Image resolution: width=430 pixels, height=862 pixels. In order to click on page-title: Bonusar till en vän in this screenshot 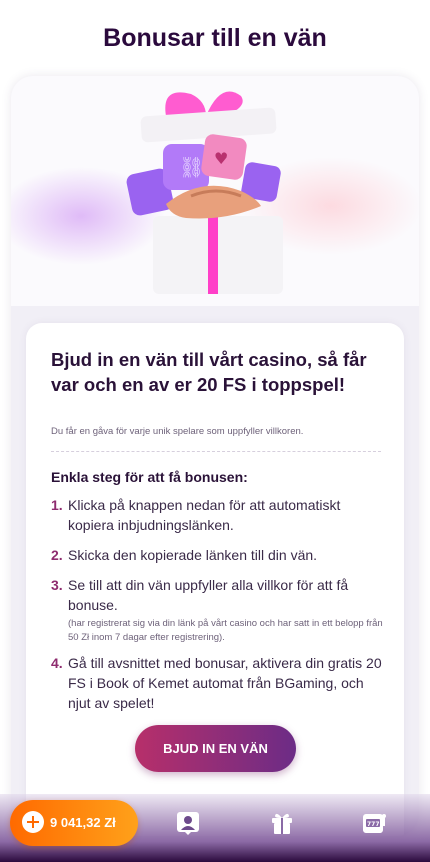, I will do `click(215, 38)`.